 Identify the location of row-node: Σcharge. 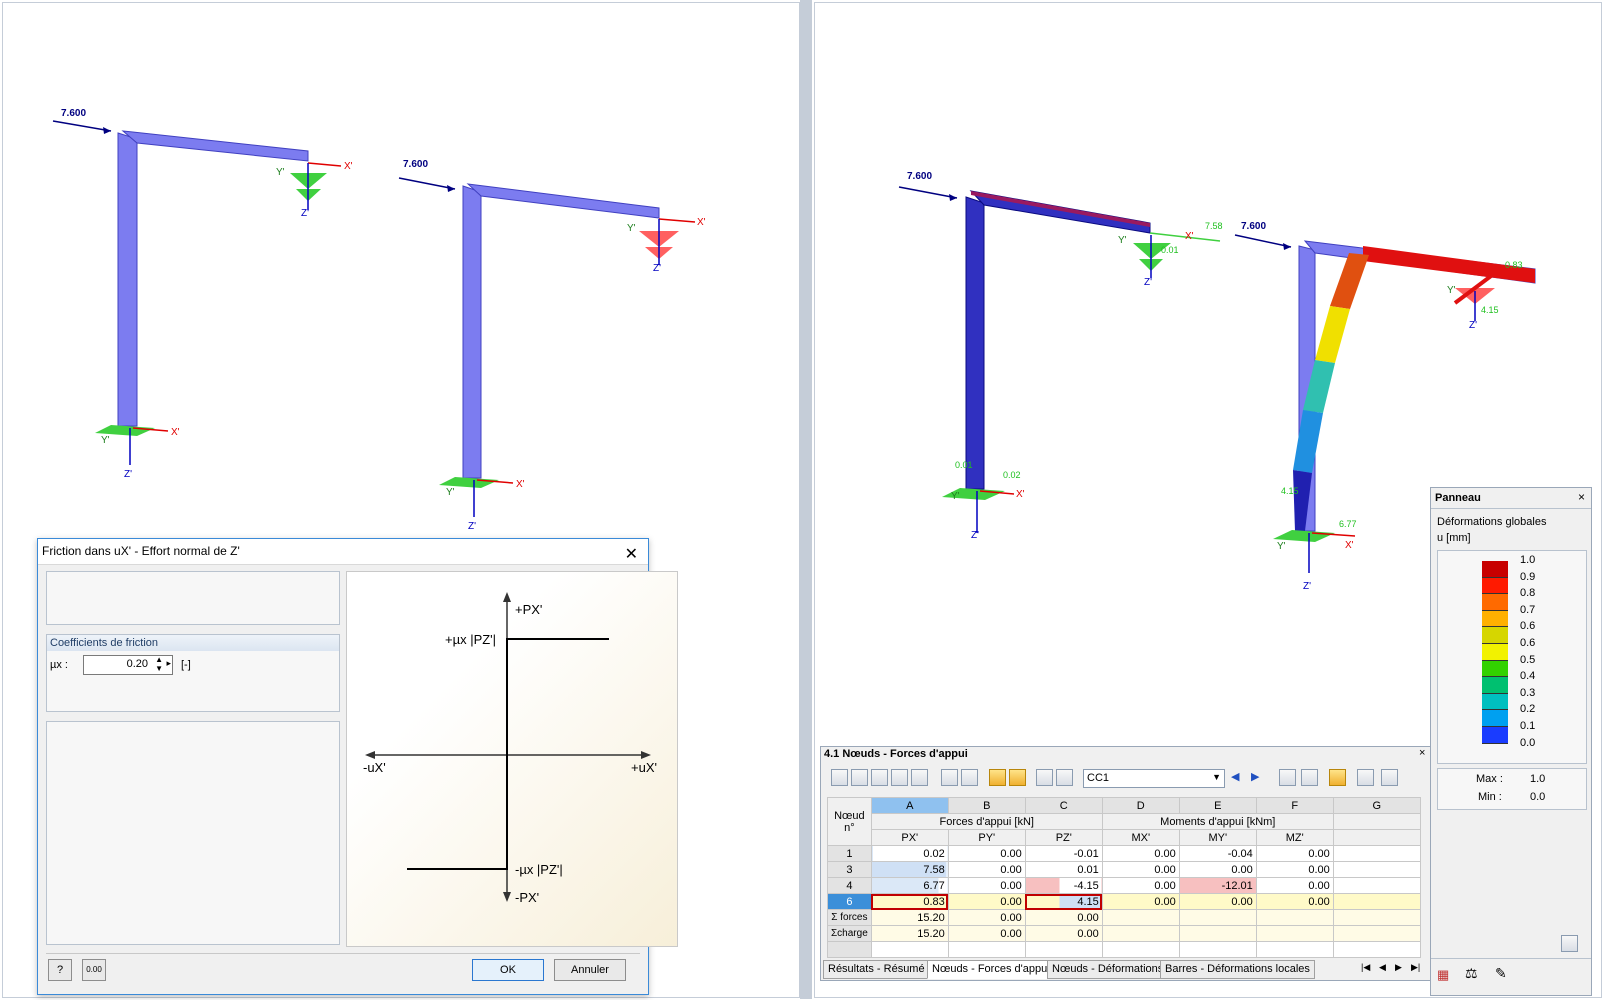
(849, 933).